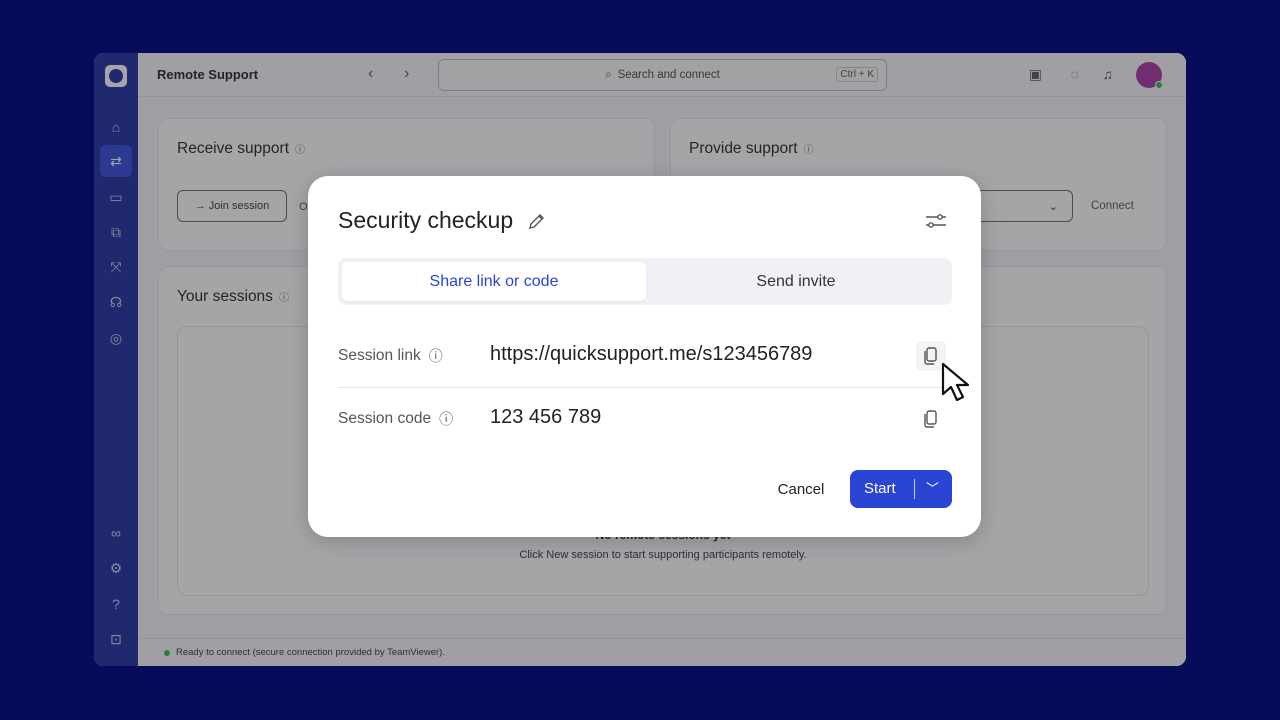  Describe the element at coordinates (901, 489) in the screenshot. I see `start-button: Start ﹀` at that location.